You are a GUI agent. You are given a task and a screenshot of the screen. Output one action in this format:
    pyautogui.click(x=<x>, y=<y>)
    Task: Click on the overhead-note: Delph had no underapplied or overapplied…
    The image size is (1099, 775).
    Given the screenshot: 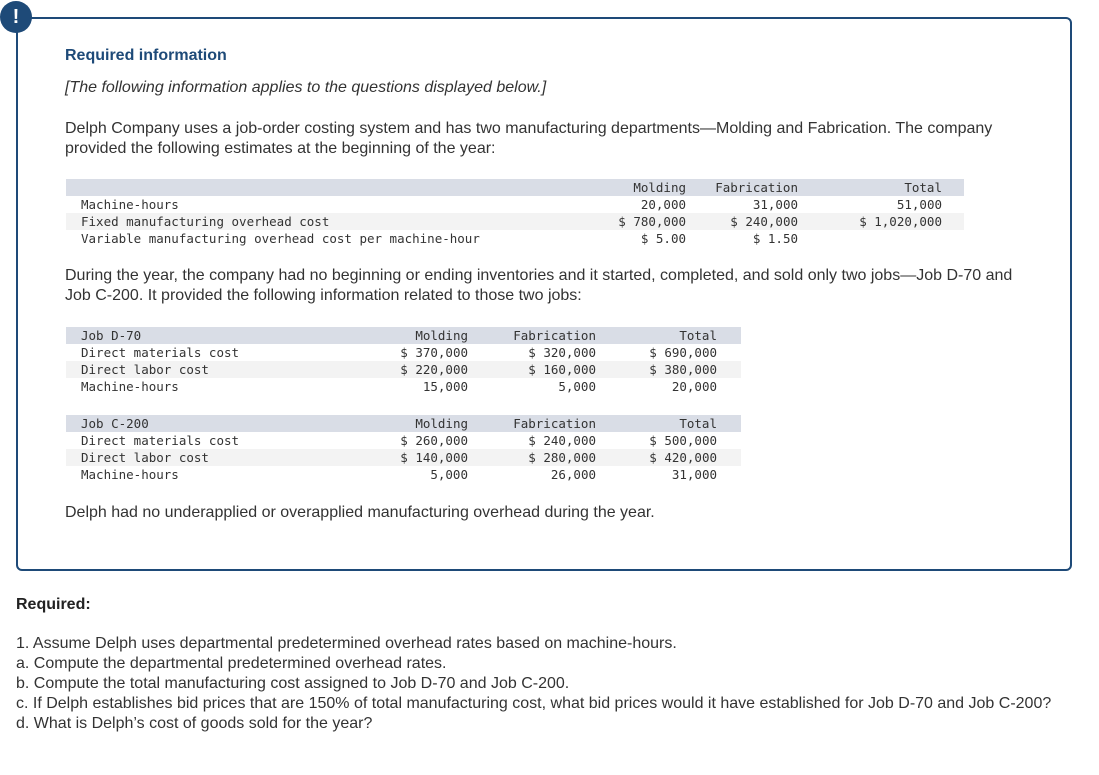 What is the action you would take?
    pyautogui.click(x=360, y=512)
    